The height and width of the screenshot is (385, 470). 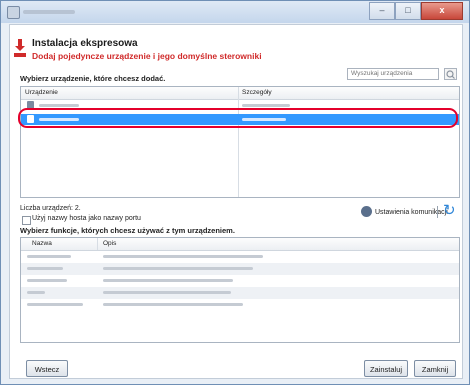 What do you see at coordinates (393, 74) in the screenshot?
I see `device-search-input` at bounding box center [393, 74].